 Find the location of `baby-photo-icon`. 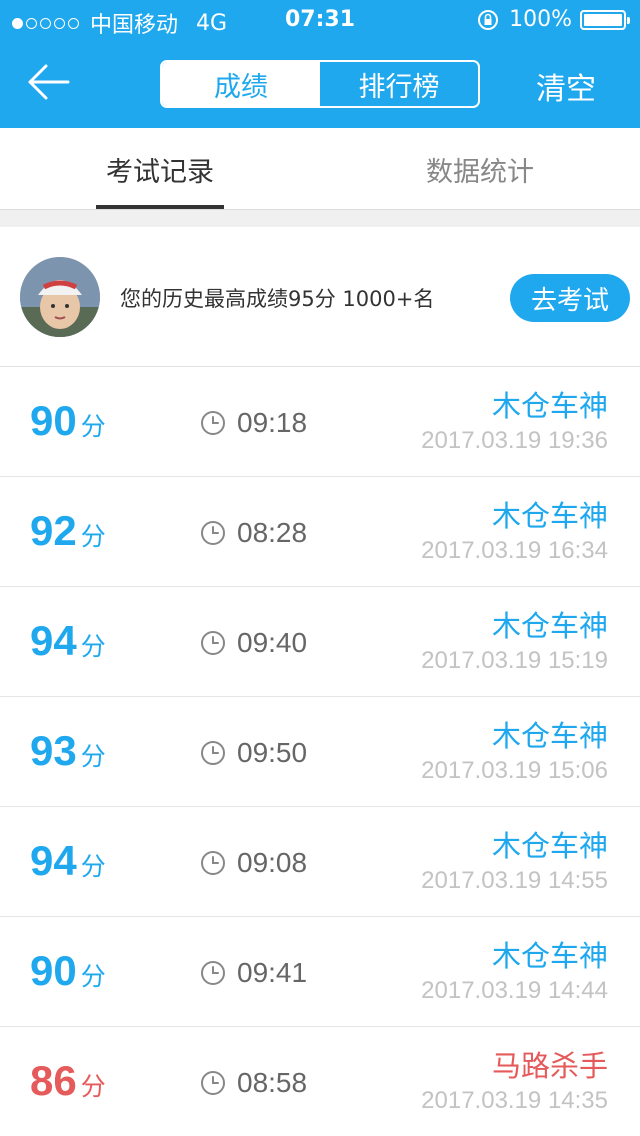

baby-photo-icon is located at coordinates (60, 297).